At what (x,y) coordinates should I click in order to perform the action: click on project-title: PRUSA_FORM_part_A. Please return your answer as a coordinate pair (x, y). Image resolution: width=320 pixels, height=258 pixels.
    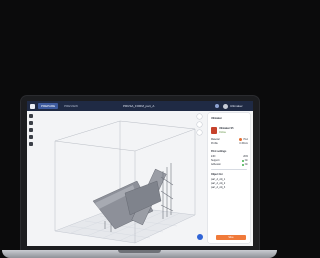
    Looking at the image, I should click on (139, 106).